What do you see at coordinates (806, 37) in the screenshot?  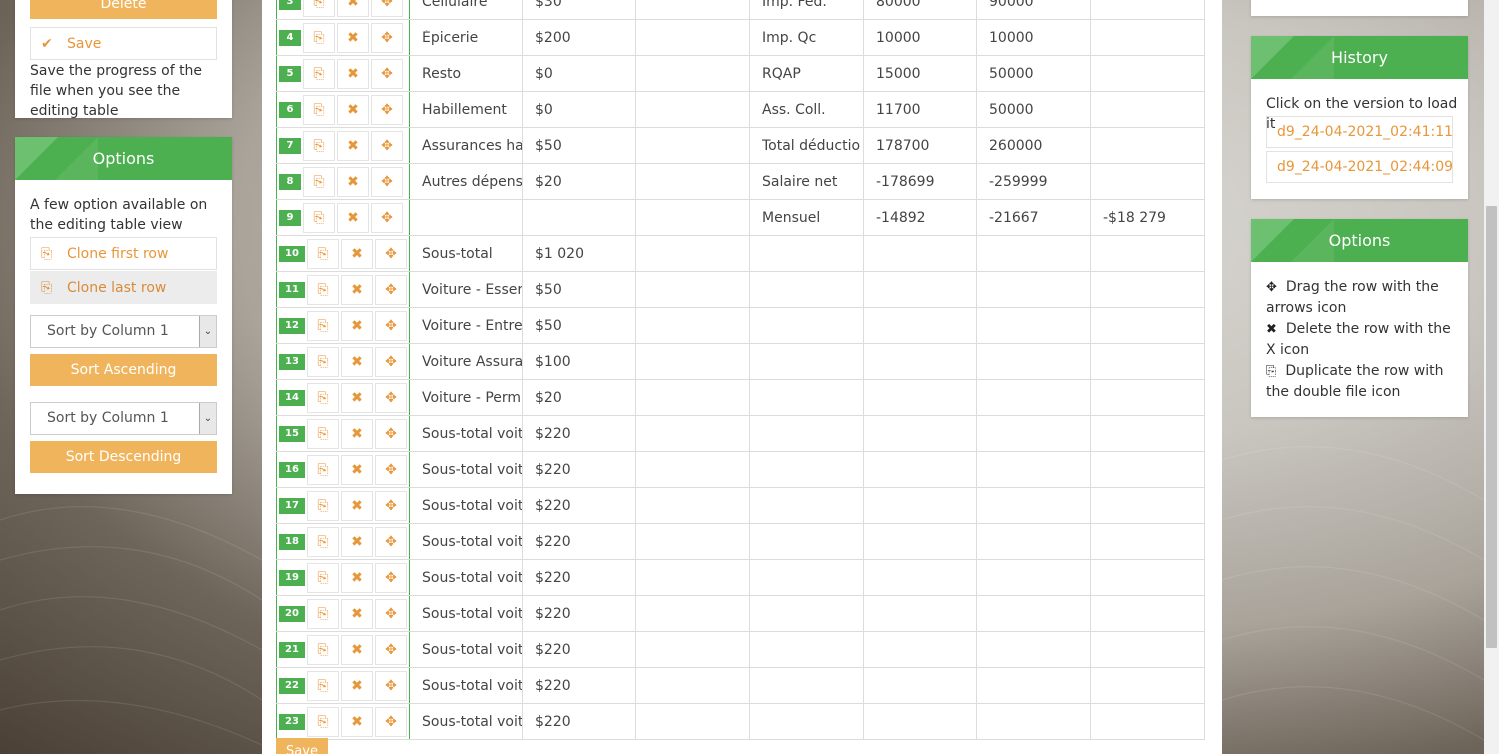 I see `table-cell: Imp. Qc` at bounding box center [806, 37].